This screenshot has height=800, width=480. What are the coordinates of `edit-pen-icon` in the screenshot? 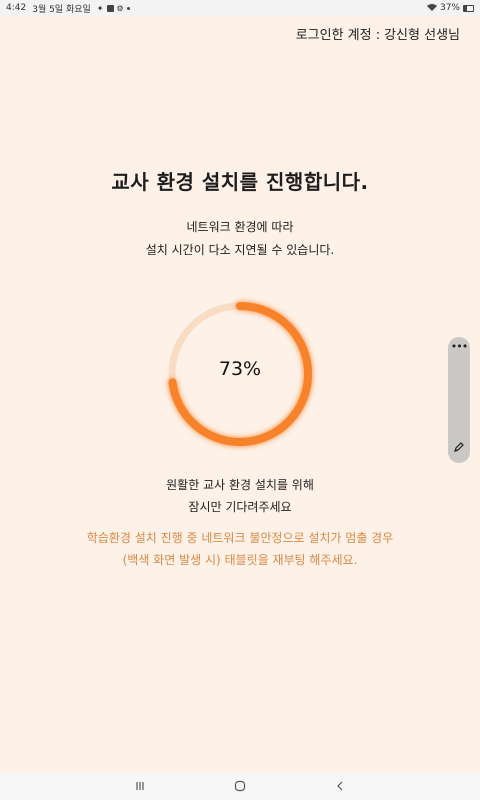 It's located at (459, 447).